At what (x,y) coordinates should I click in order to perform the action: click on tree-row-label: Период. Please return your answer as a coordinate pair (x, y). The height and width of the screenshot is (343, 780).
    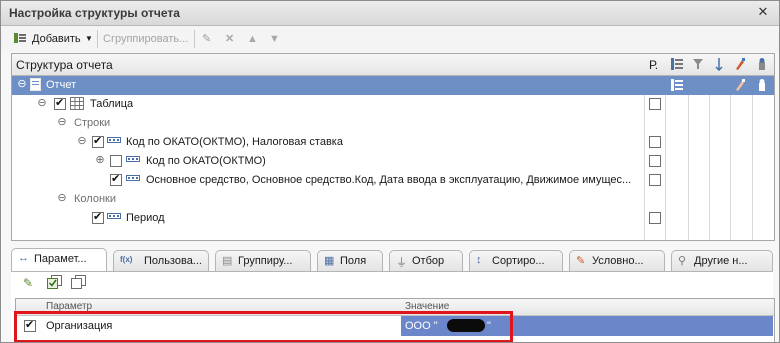
    Looking at the image, I should click on (145, 218).